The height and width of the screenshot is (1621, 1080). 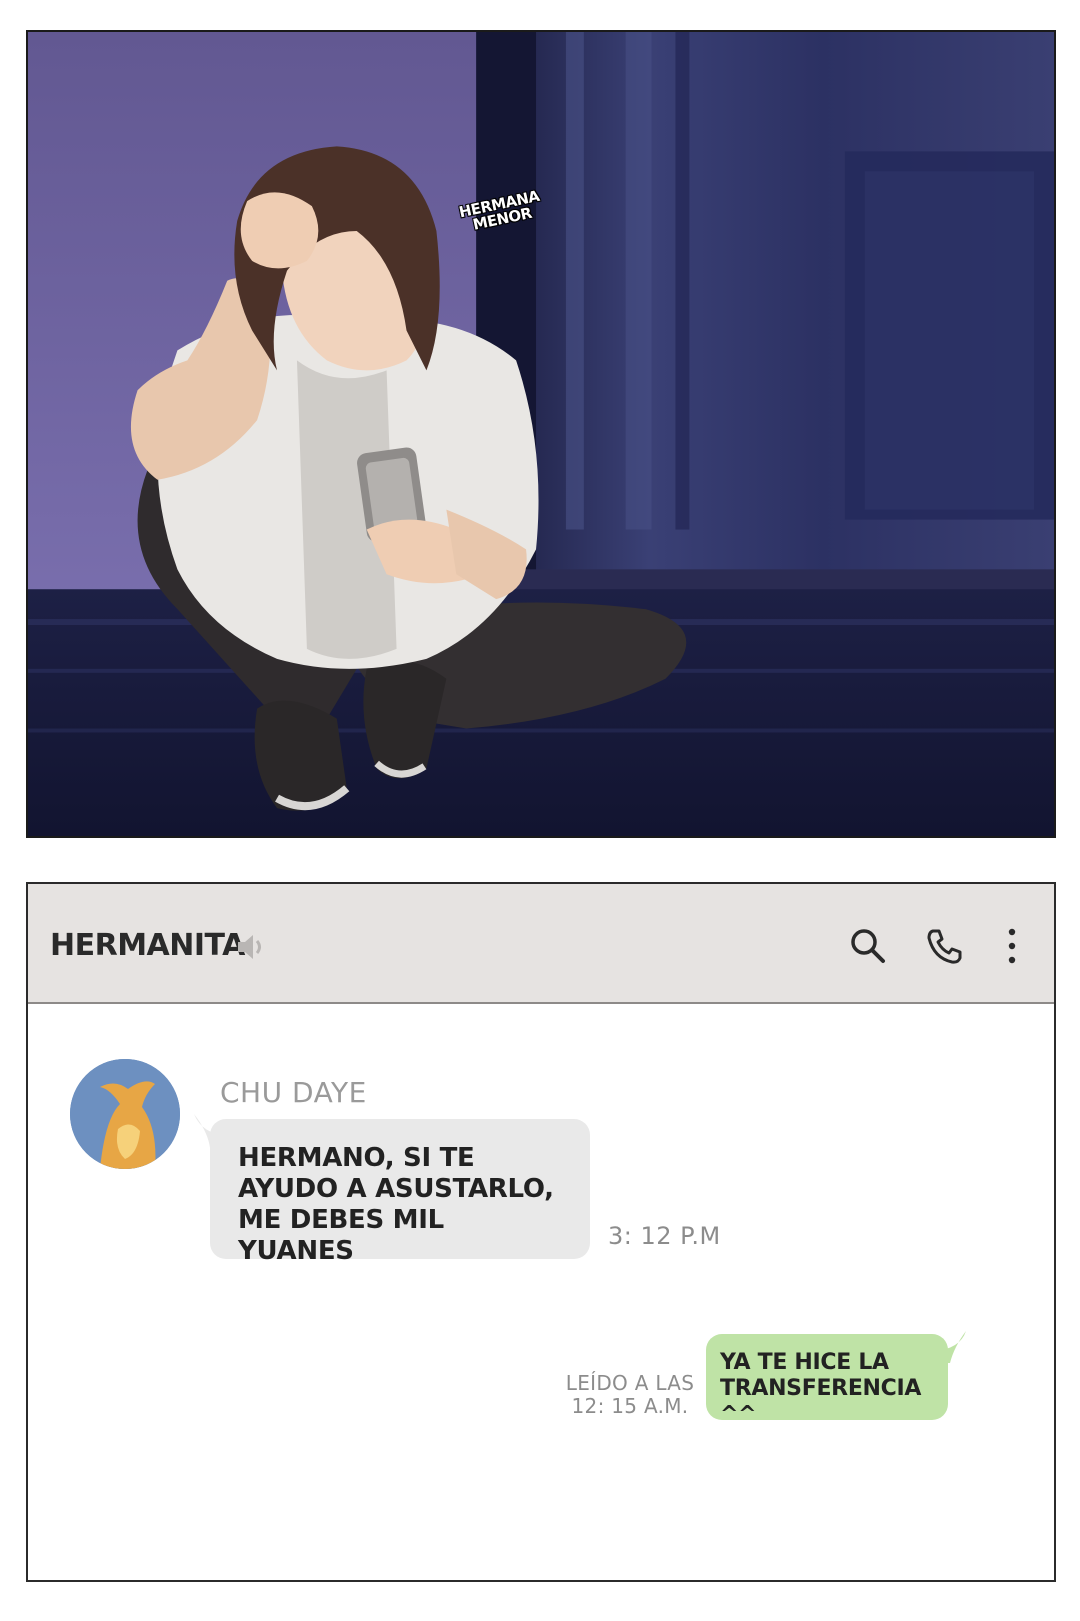 I want to click on chat-title: HERMANITA, so click(x=147, y=945).